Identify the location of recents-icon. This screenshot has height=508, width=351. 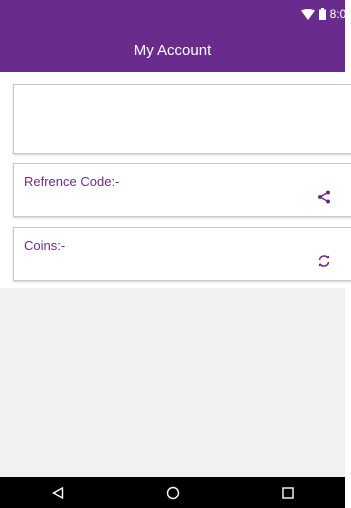
(287, 492).